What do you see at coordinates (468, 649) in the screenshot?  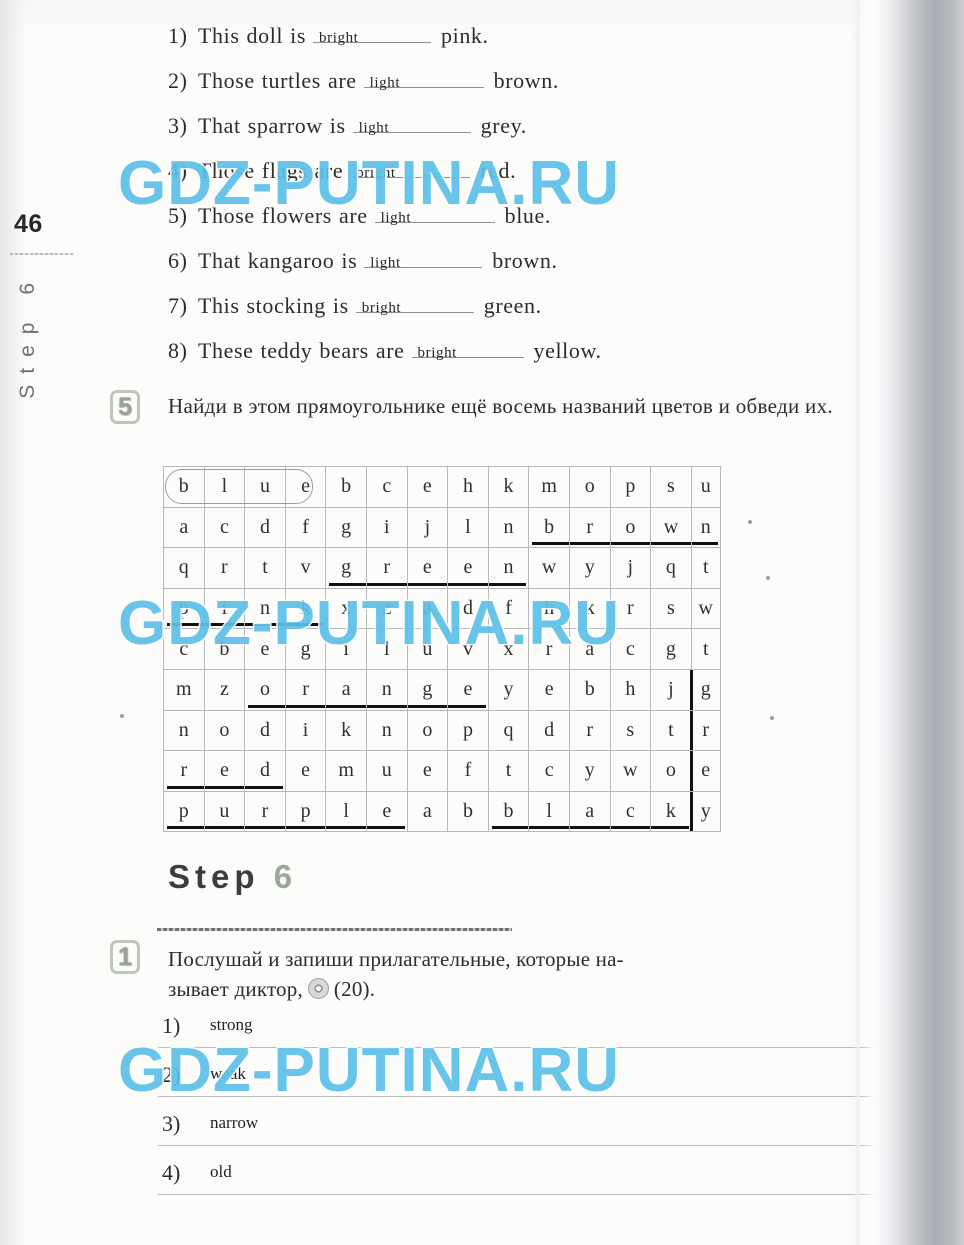 I see `grid-cell: v` at bounding box center [468, 649].